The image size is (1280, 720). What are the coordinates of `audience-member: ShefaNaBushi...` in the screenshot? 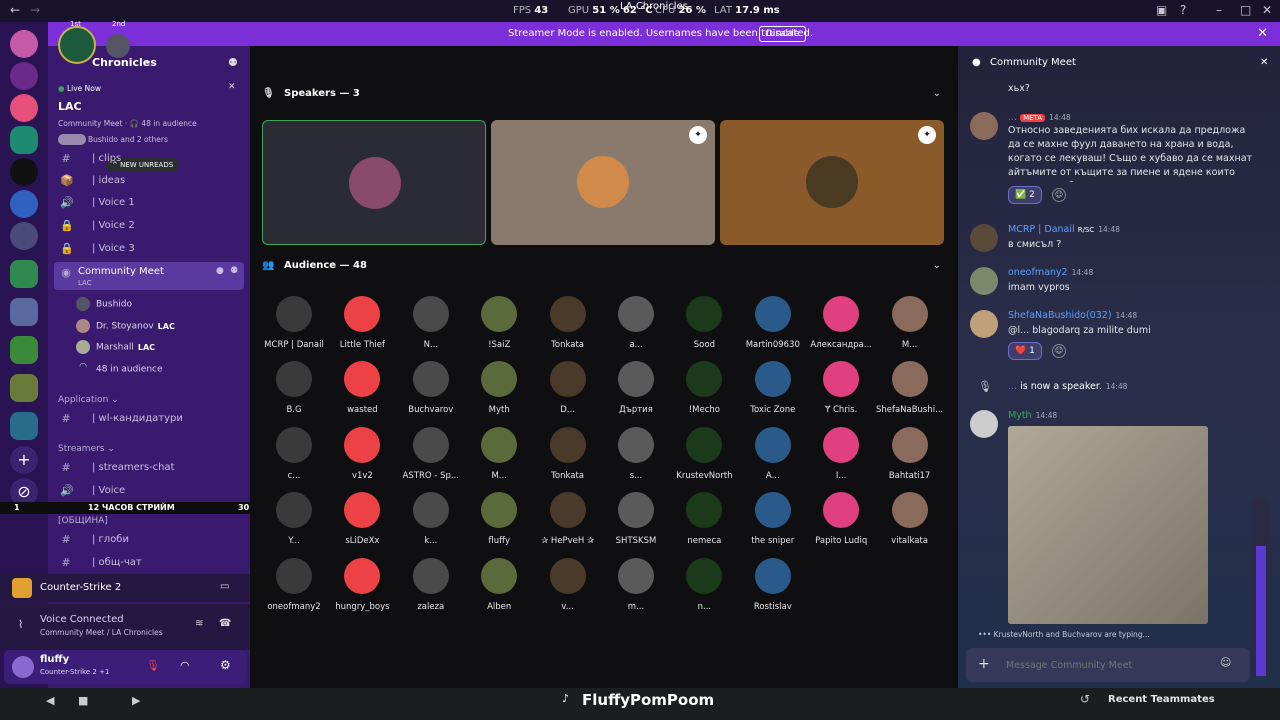 It's located at (910, 392).